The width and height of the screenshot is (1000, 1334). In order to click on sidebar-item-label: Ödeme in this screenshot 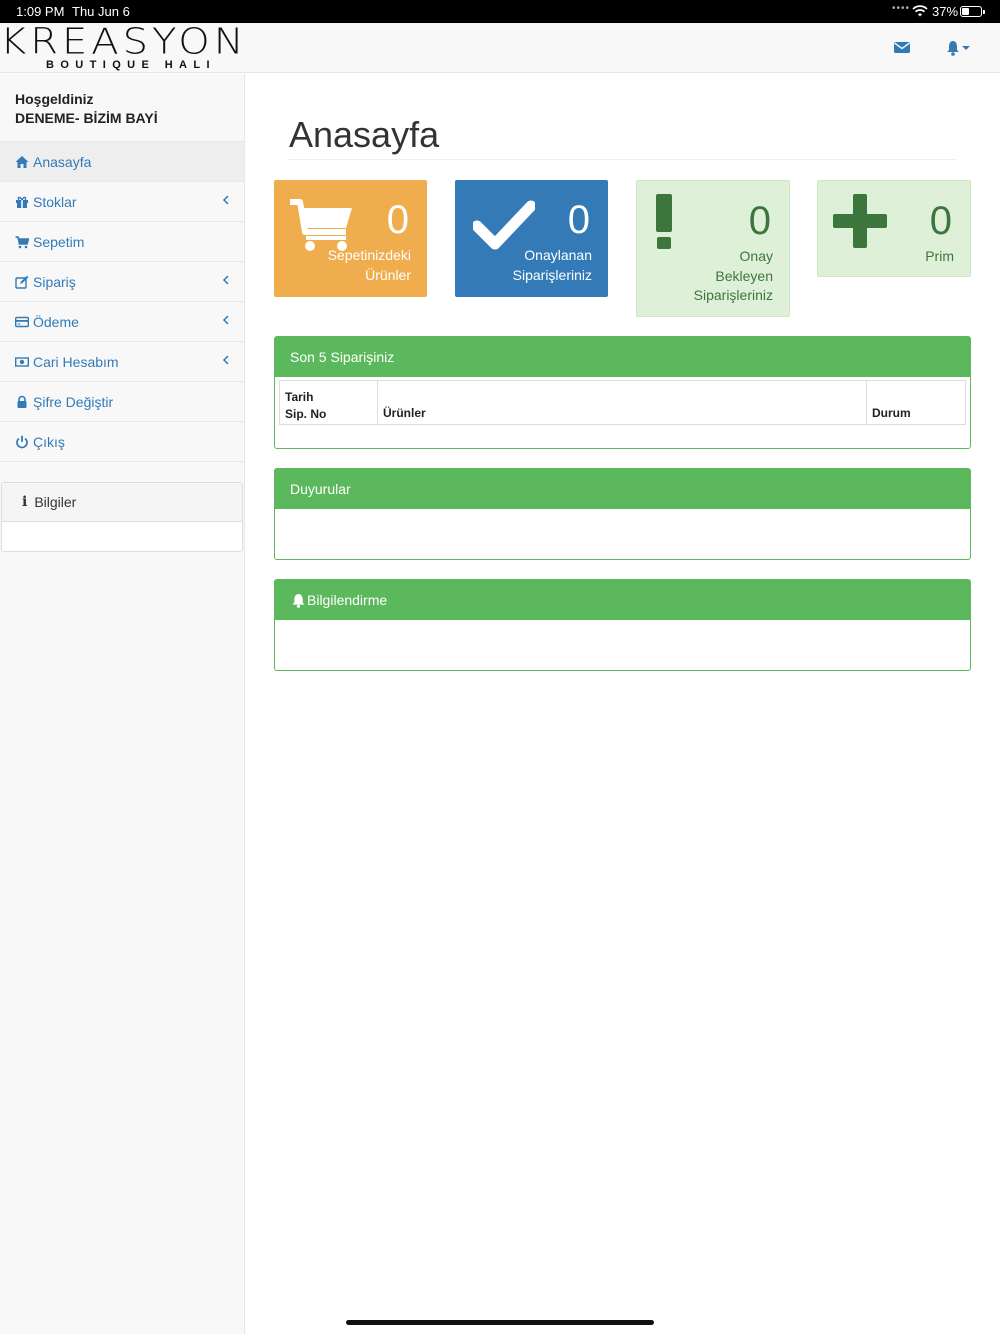, I will do `click(56, 321)`.